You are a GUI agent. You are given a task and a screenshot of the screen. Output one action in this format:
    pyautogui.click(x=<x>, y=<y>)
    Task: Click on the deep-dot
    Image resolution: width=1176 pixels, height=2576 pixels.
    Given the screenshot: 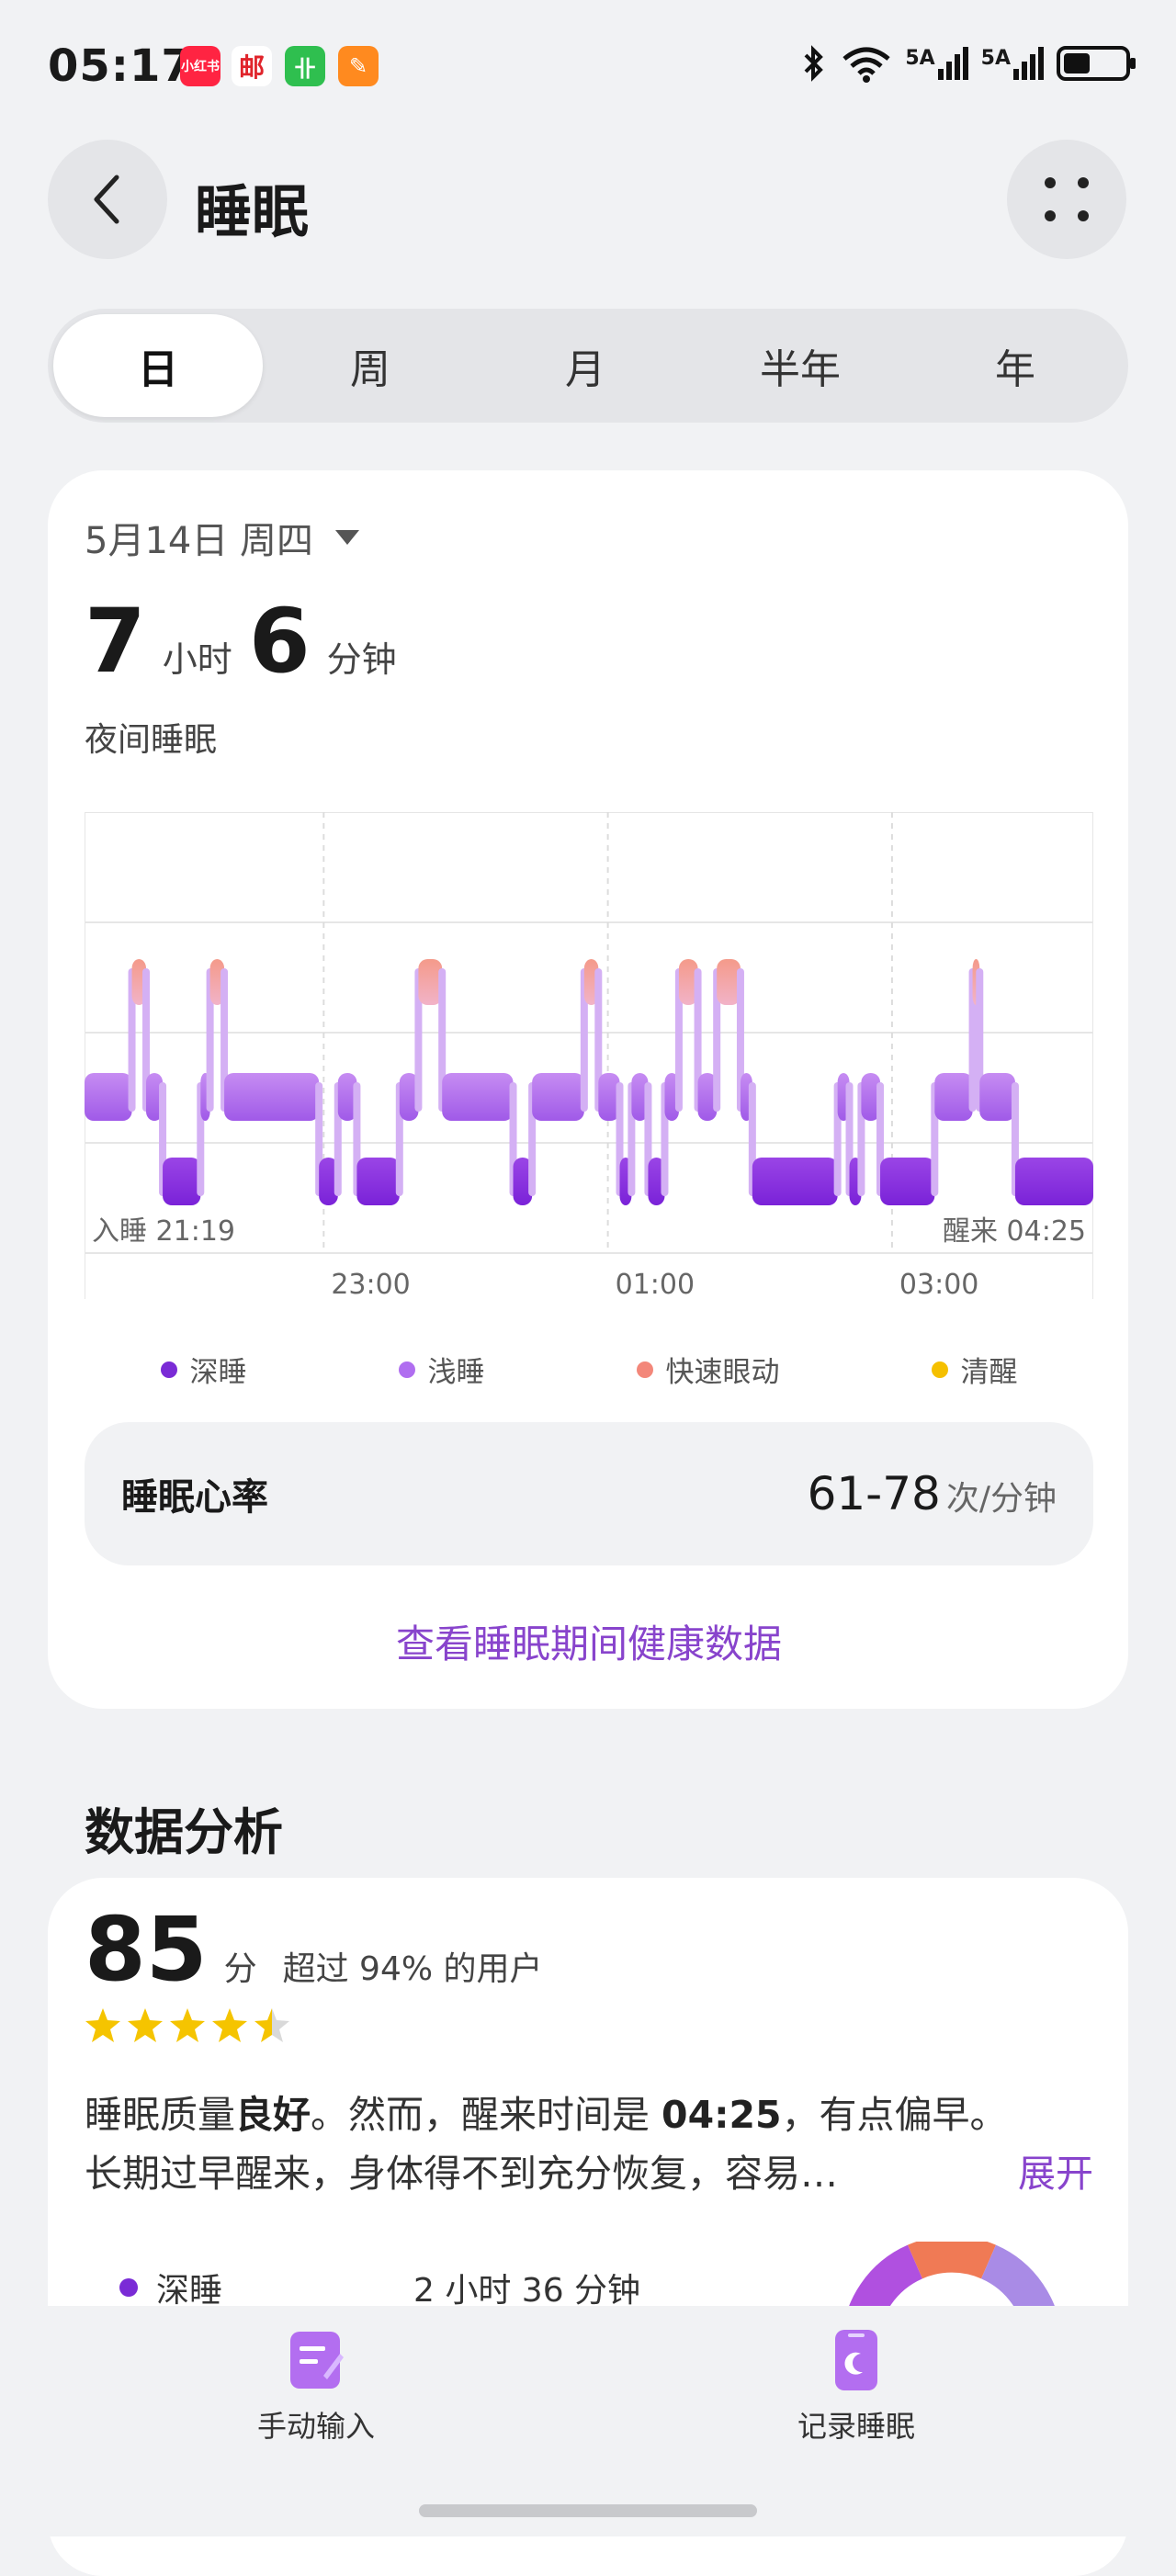 What is the action you would take?
    pyautogui.click(x=128, y=2287)
    